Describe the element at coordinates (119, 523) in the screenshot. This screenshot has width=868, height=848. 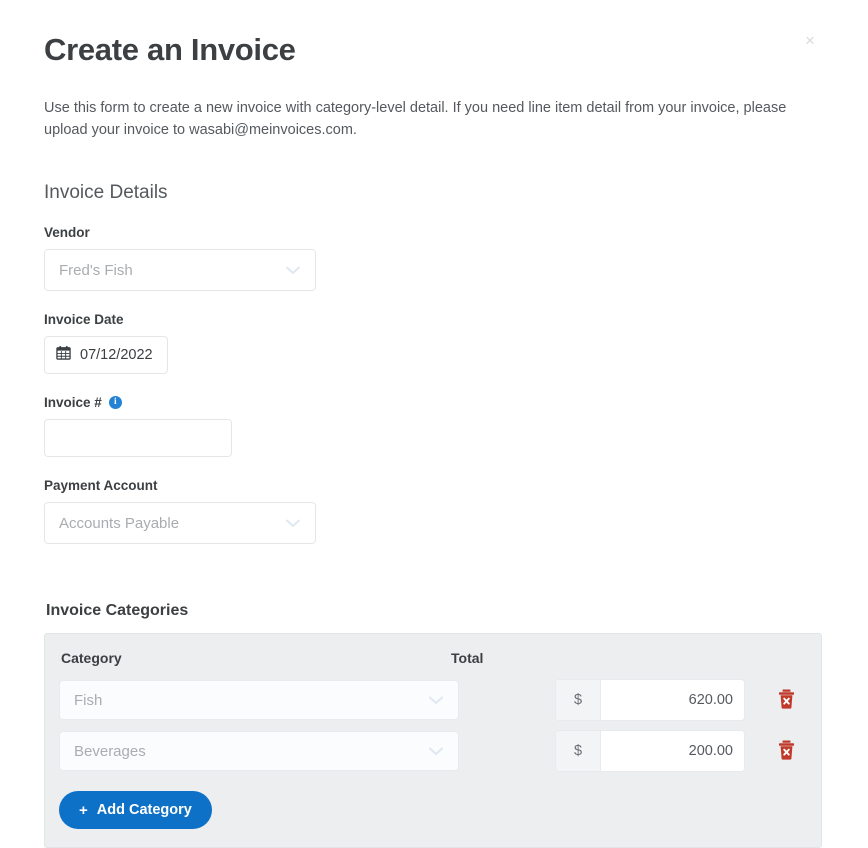
I see `payment-account-select-value: Accounts Payable` at that location.